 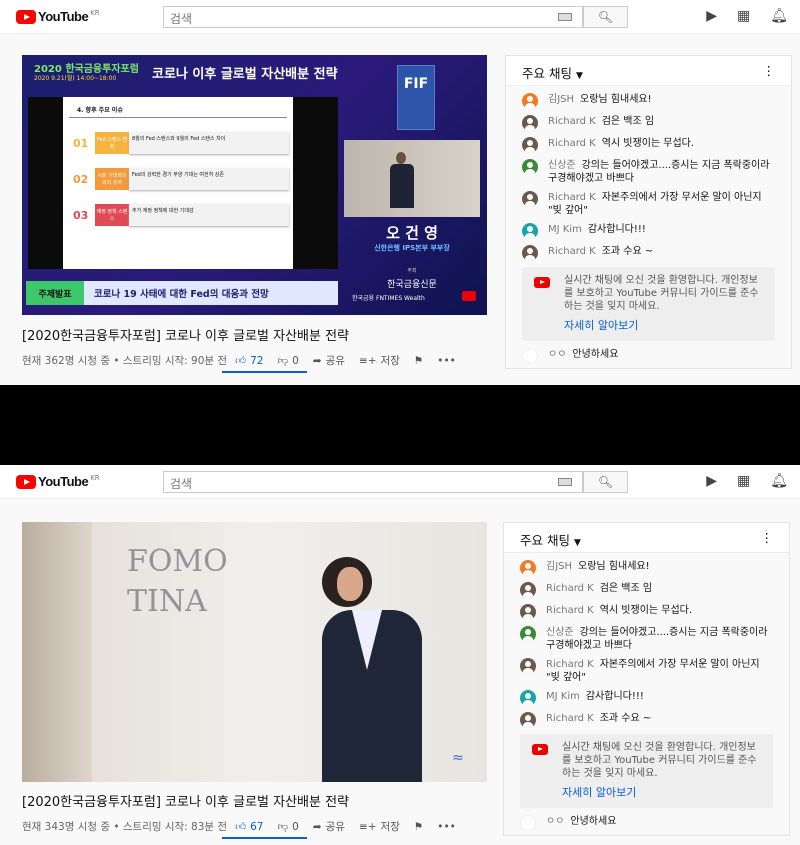 I want to click on topic-text: 코로나 19 사태에 대한 Fed의 대응과 전망, so click(x=181, y=294).